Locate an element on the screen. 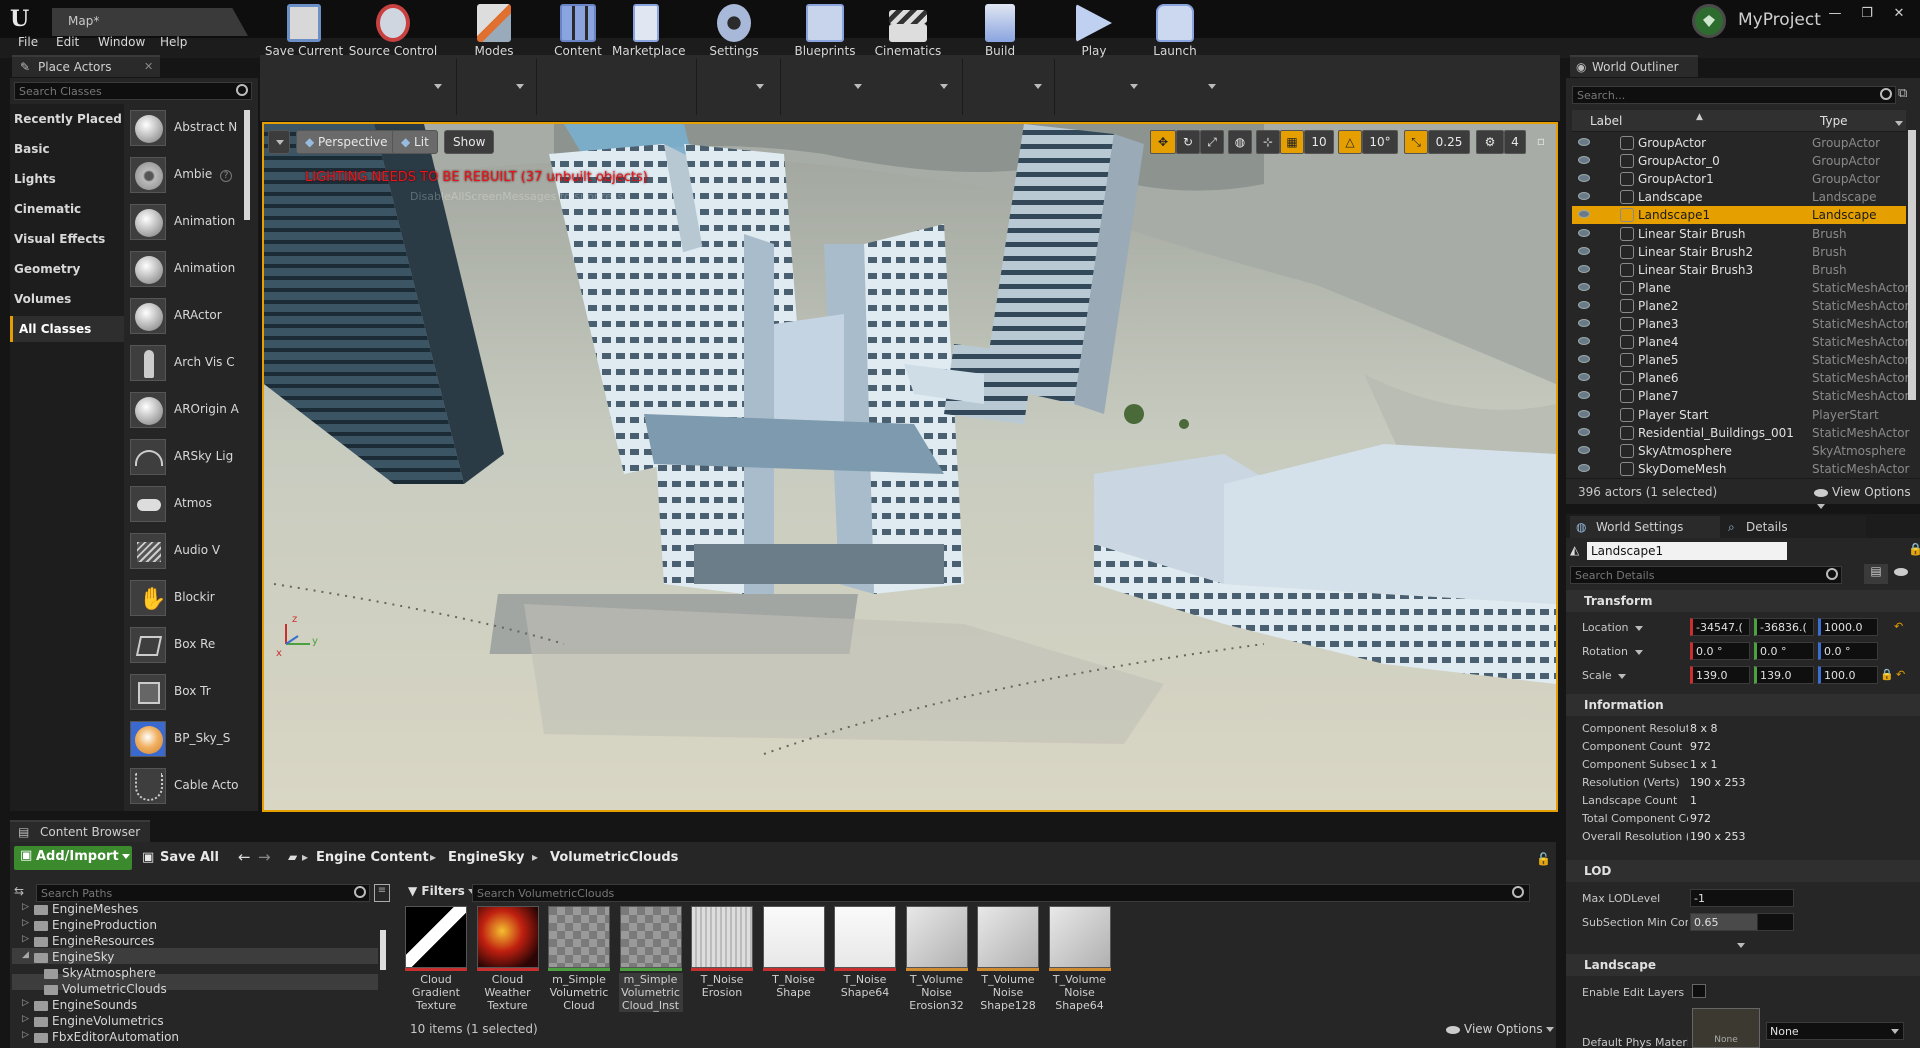 Image resolution: width=1920 pixels, height=1048 pixels. location-x-field: -34547.( is located at coordinates (1720, 627).